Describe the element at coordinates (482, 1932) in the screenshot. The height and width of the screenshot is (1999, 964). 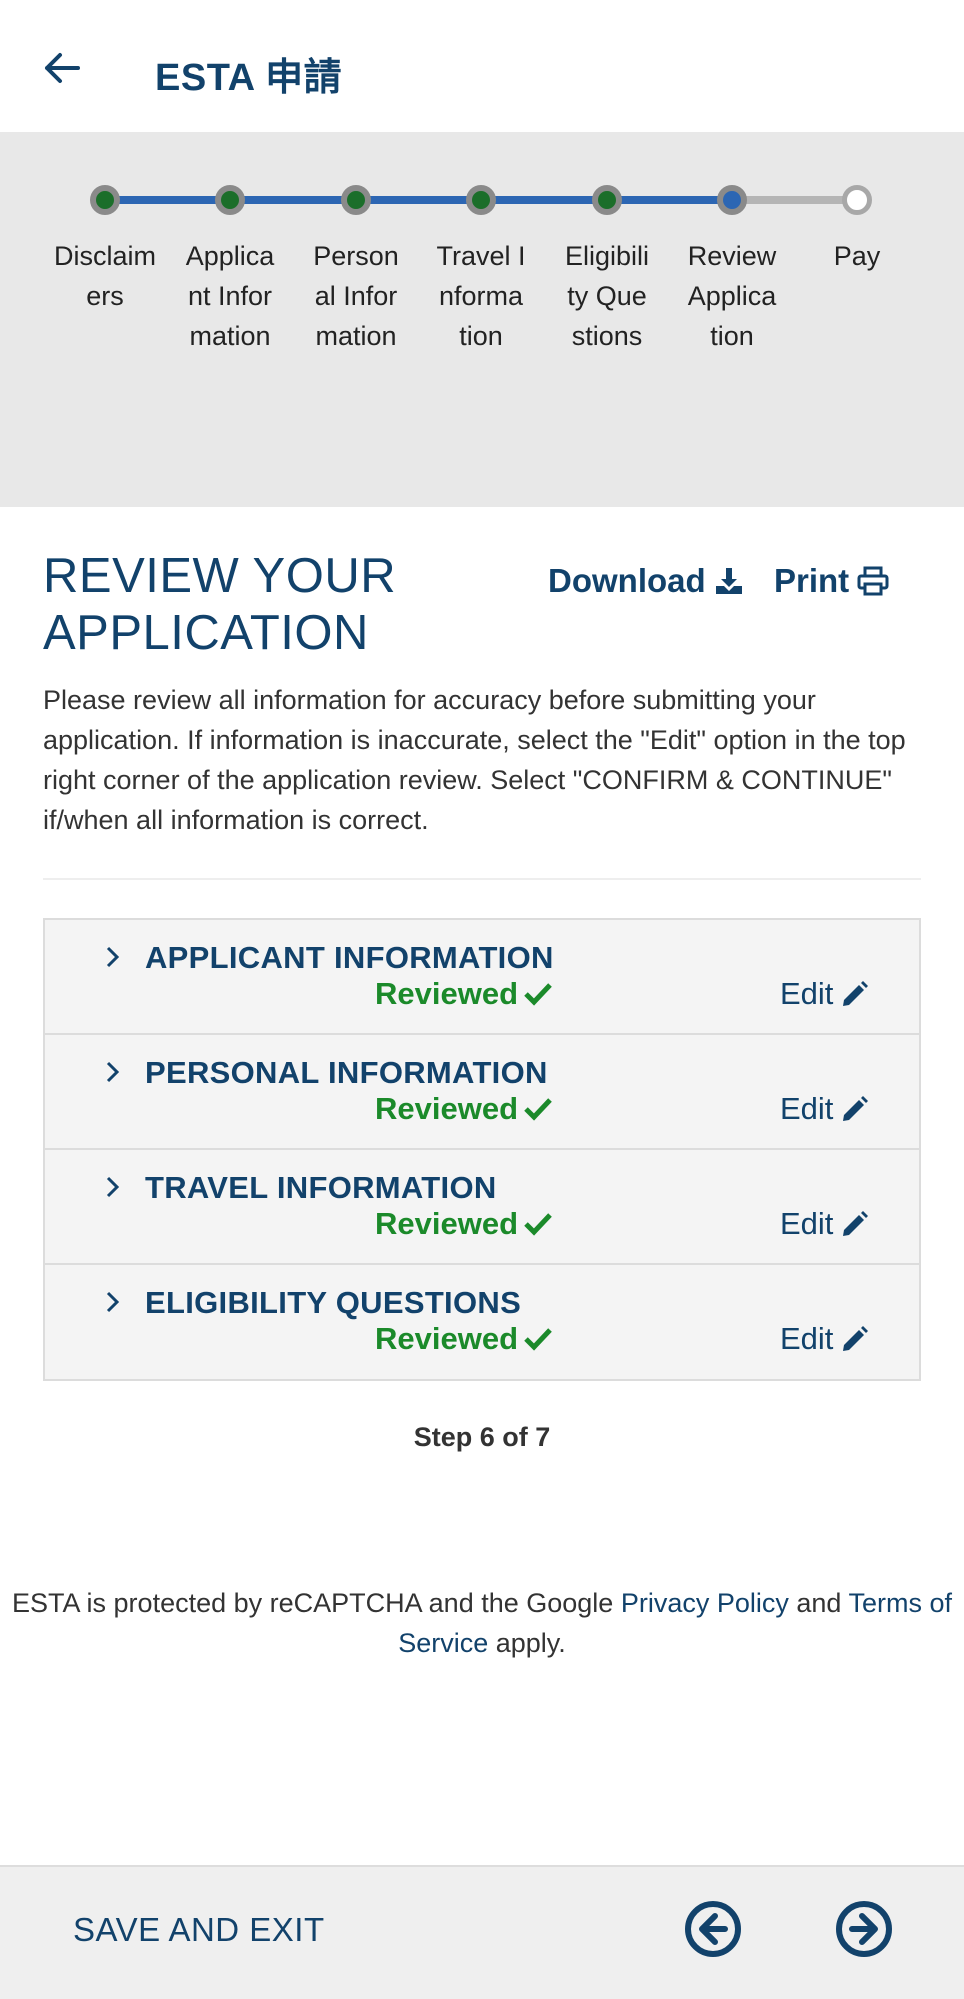
I see `bottom-action-bar: SAVE AND EXIT` at that location.